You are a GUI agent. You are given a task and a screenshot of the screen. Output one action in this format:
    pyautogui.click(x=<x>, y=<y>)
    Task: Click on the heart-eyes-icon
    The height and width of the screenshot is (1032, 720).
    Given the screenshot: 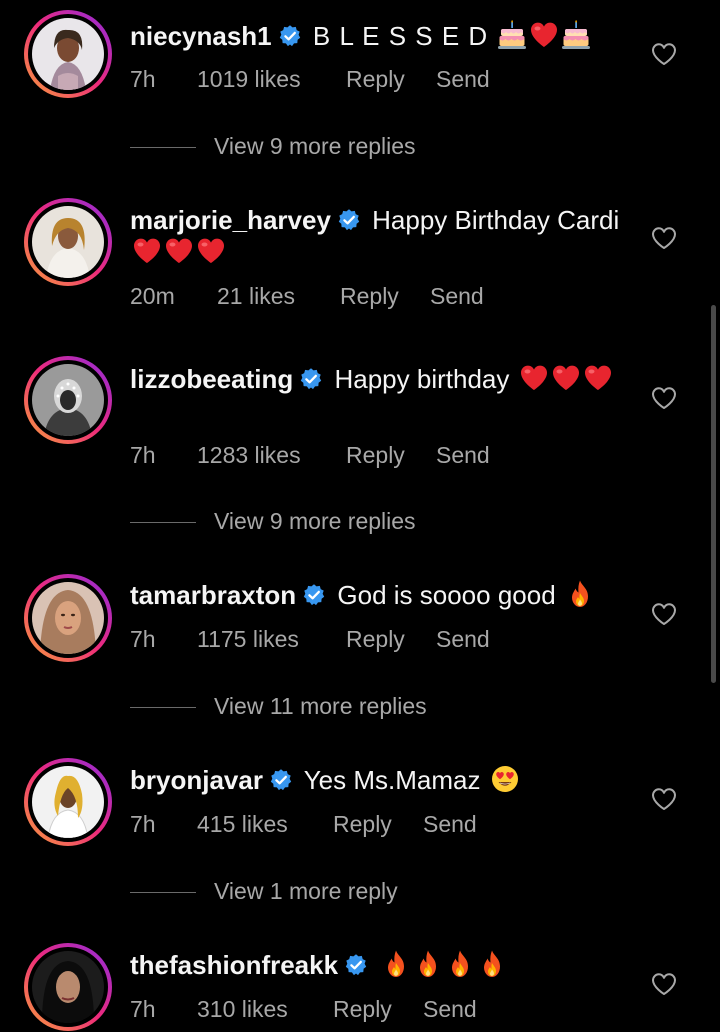 What is the action you would take?
    pyautogui.click(x=505, y=779)
    